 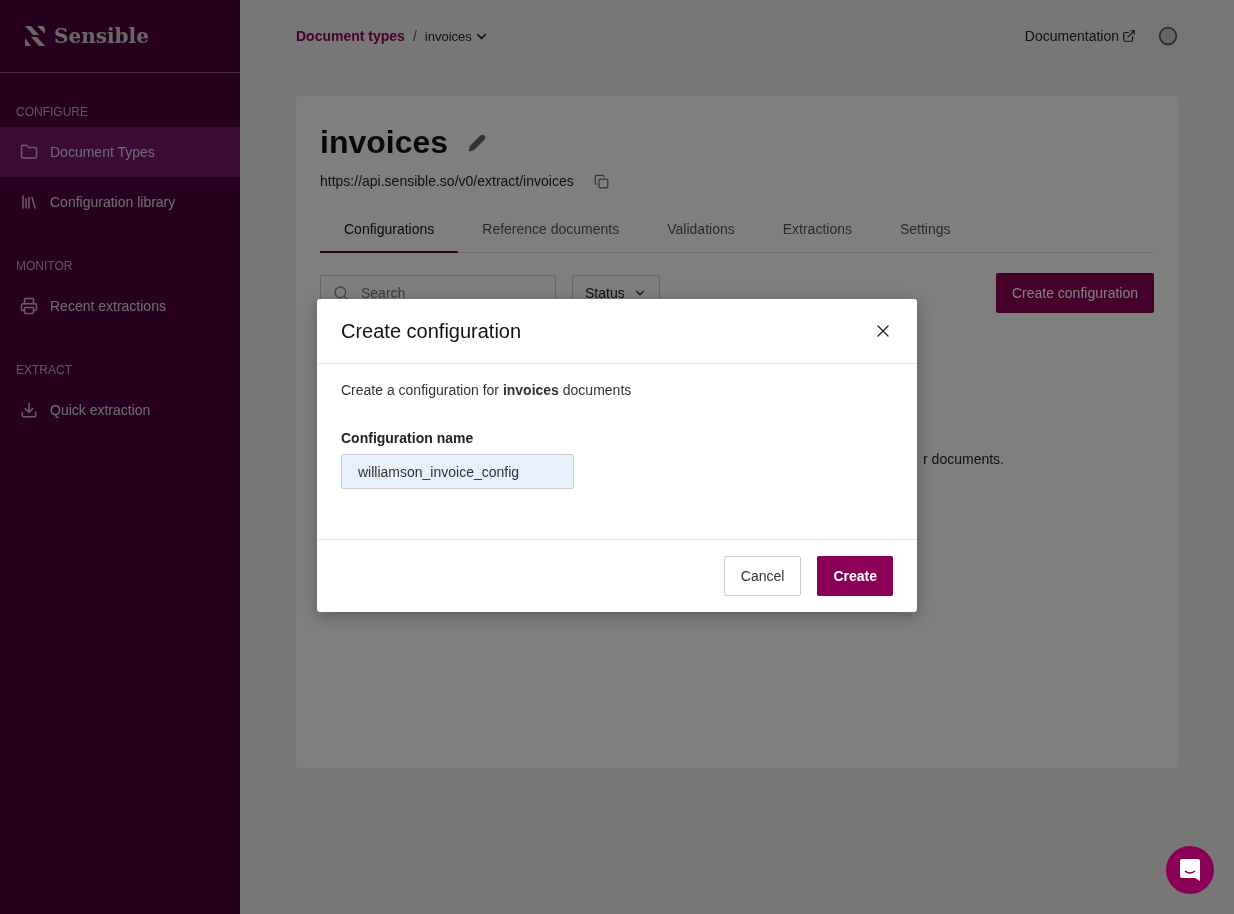 What do you see at coordinates (601, 181) in the screenshot?
I see `copy-icon` at bounding box center [601, 181].